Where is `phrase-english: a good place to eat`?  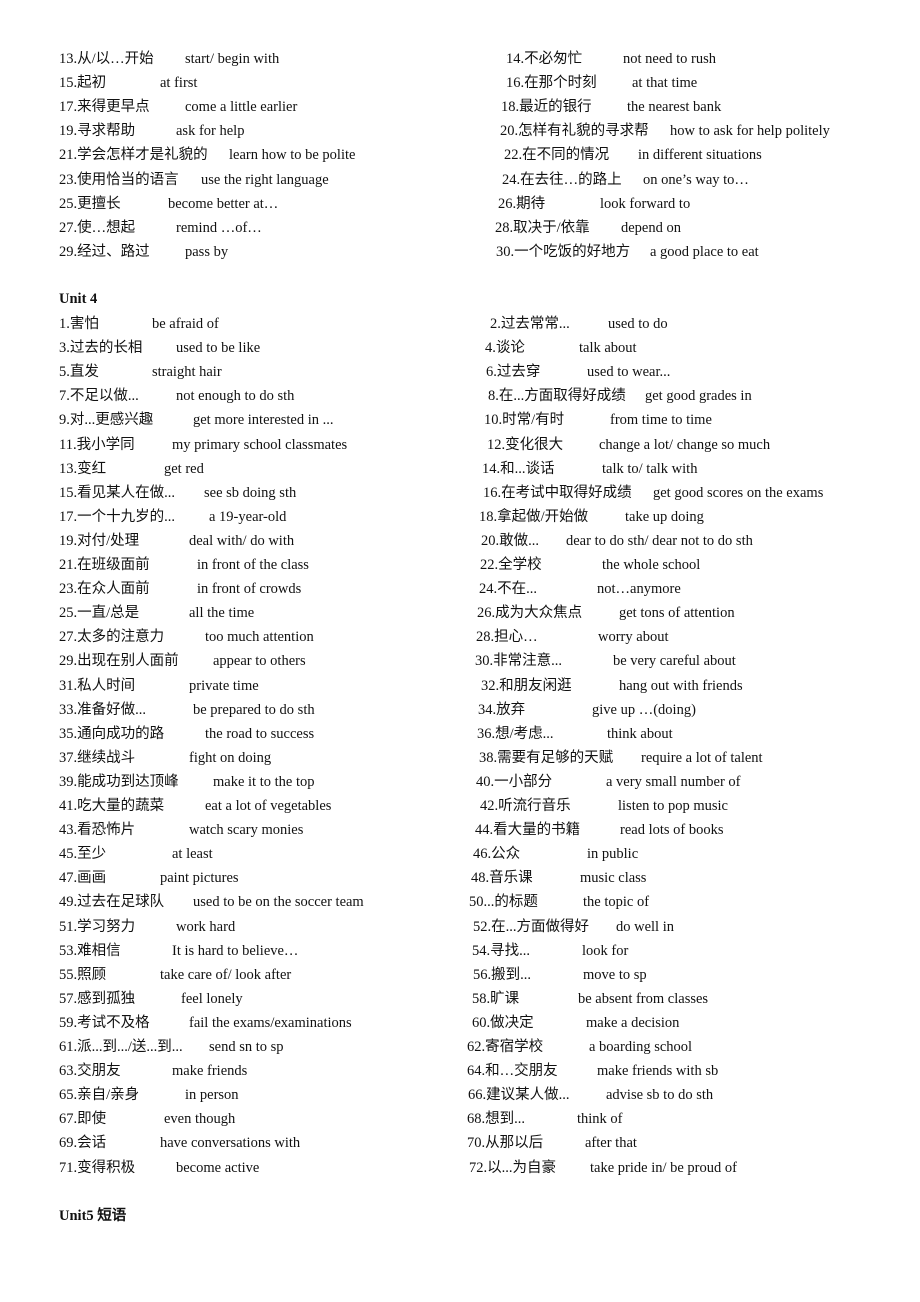 phrase-english: a good place to eat is located at coordinates (704, 251).